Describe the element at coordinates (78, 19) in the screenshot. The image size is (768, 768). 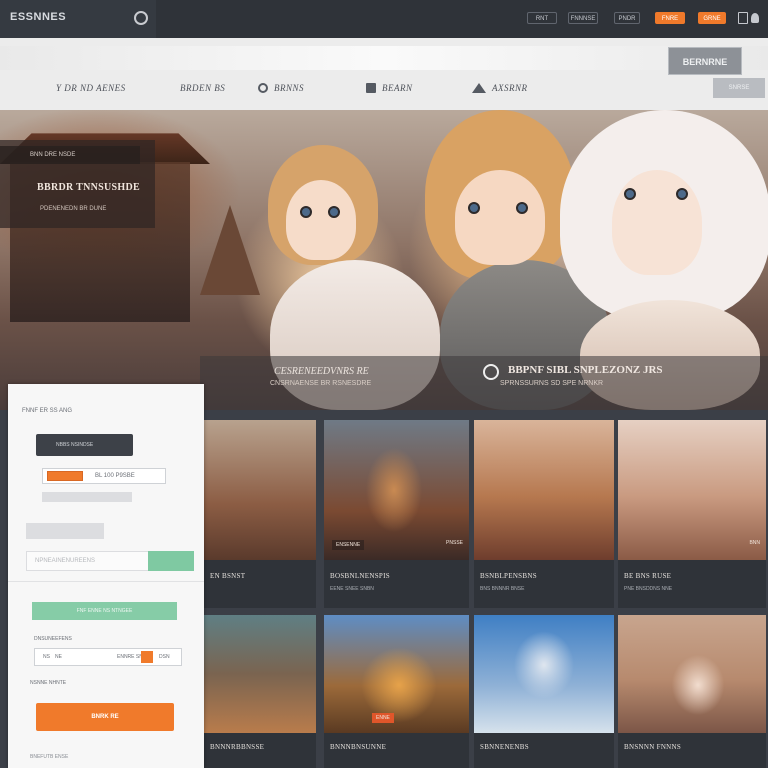
I see `brand-block: ESSNNES` at that location.